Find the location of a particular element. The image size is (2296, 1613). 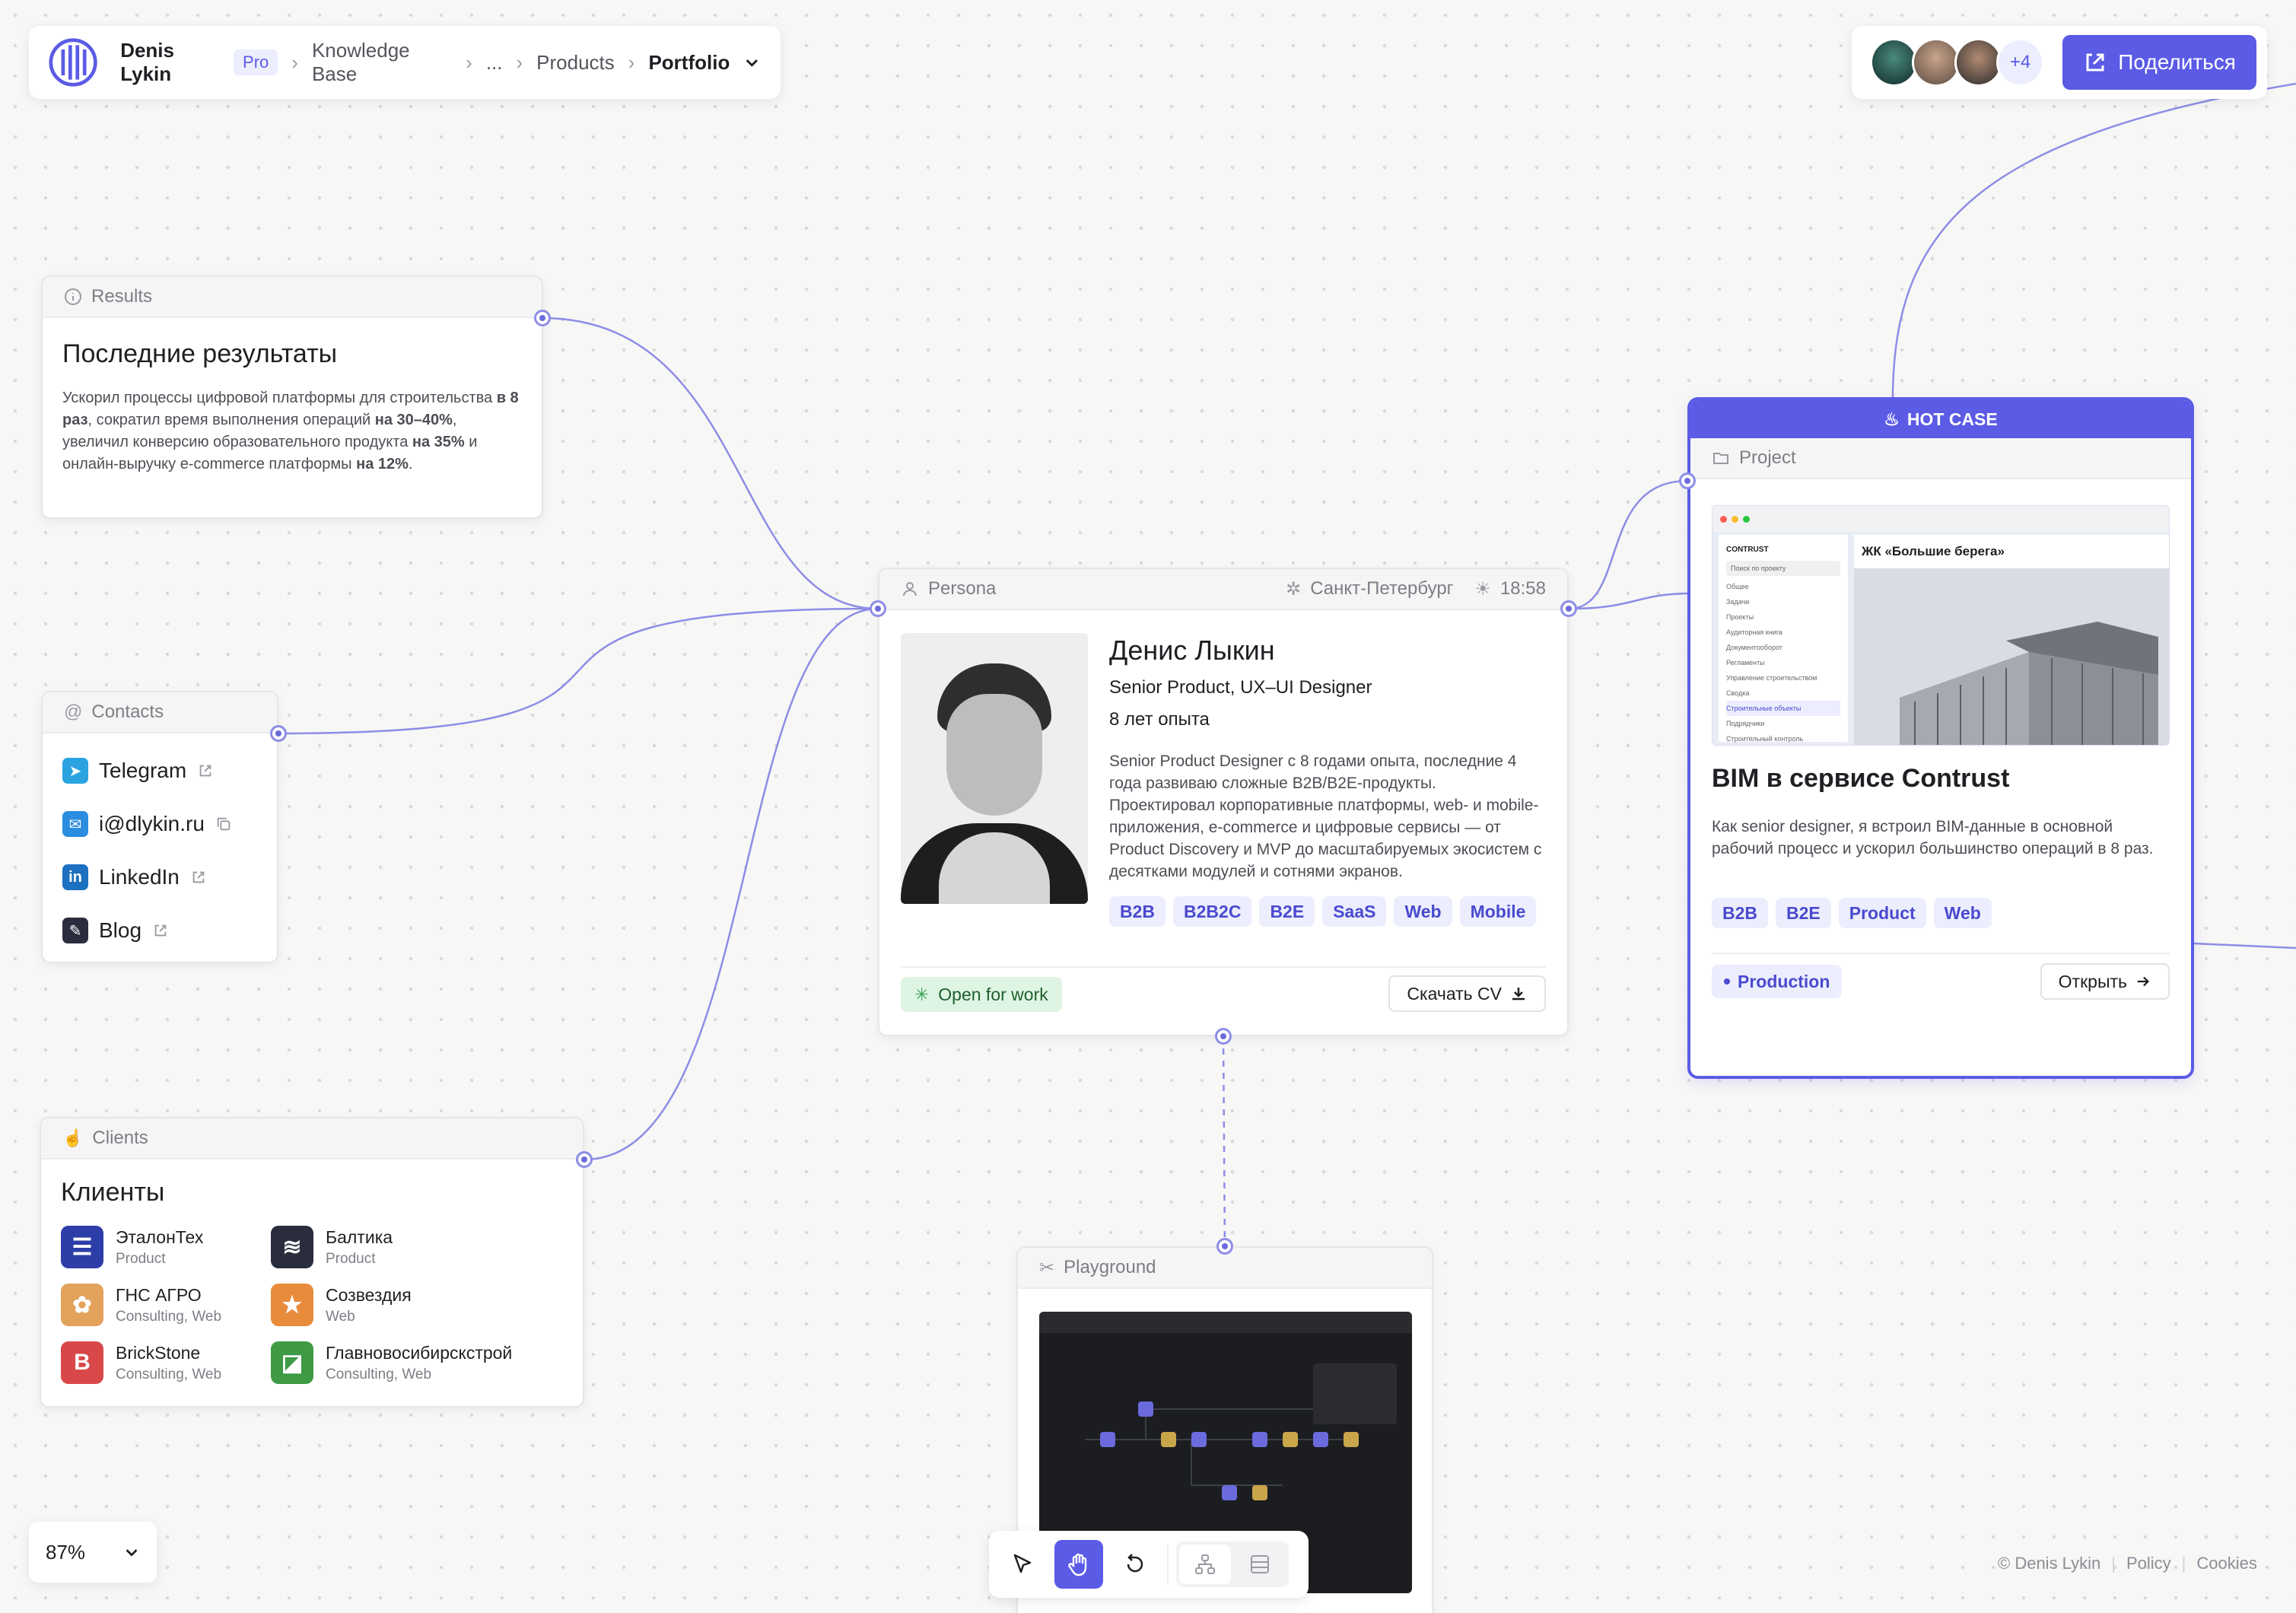

client-item: ☰ ЭталонТех Product is located at coordinates (166, 1247).